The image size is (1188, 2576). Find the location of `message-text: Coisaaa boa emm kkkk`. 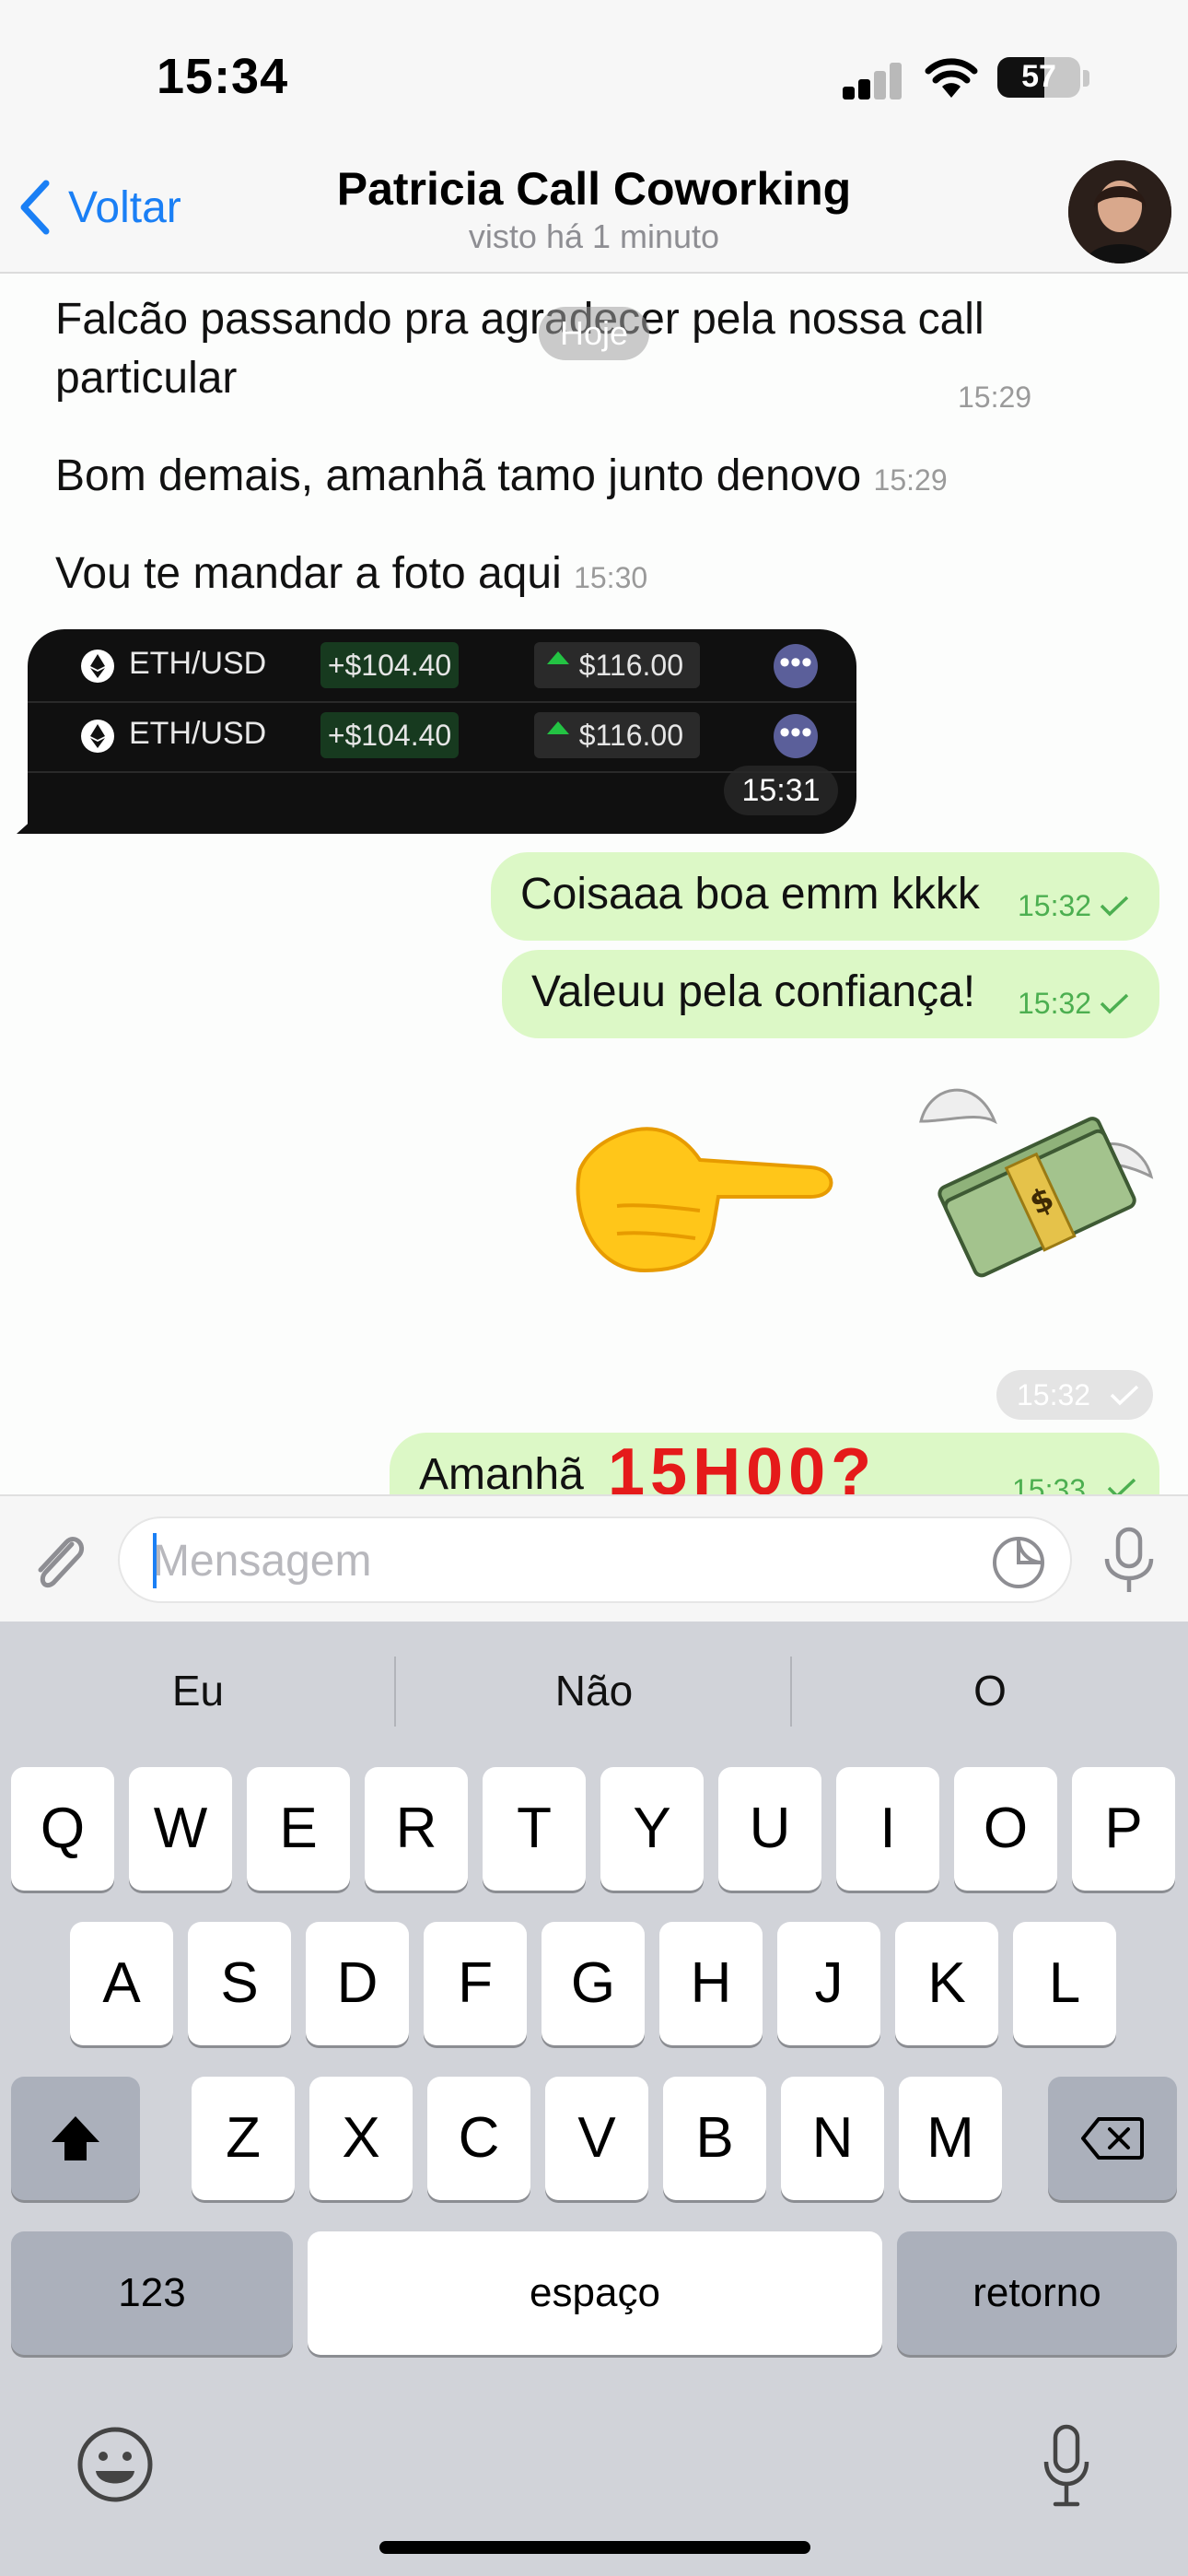

message-text: Coisaaa boa emm kkkk is located at coordinates (750, 894).